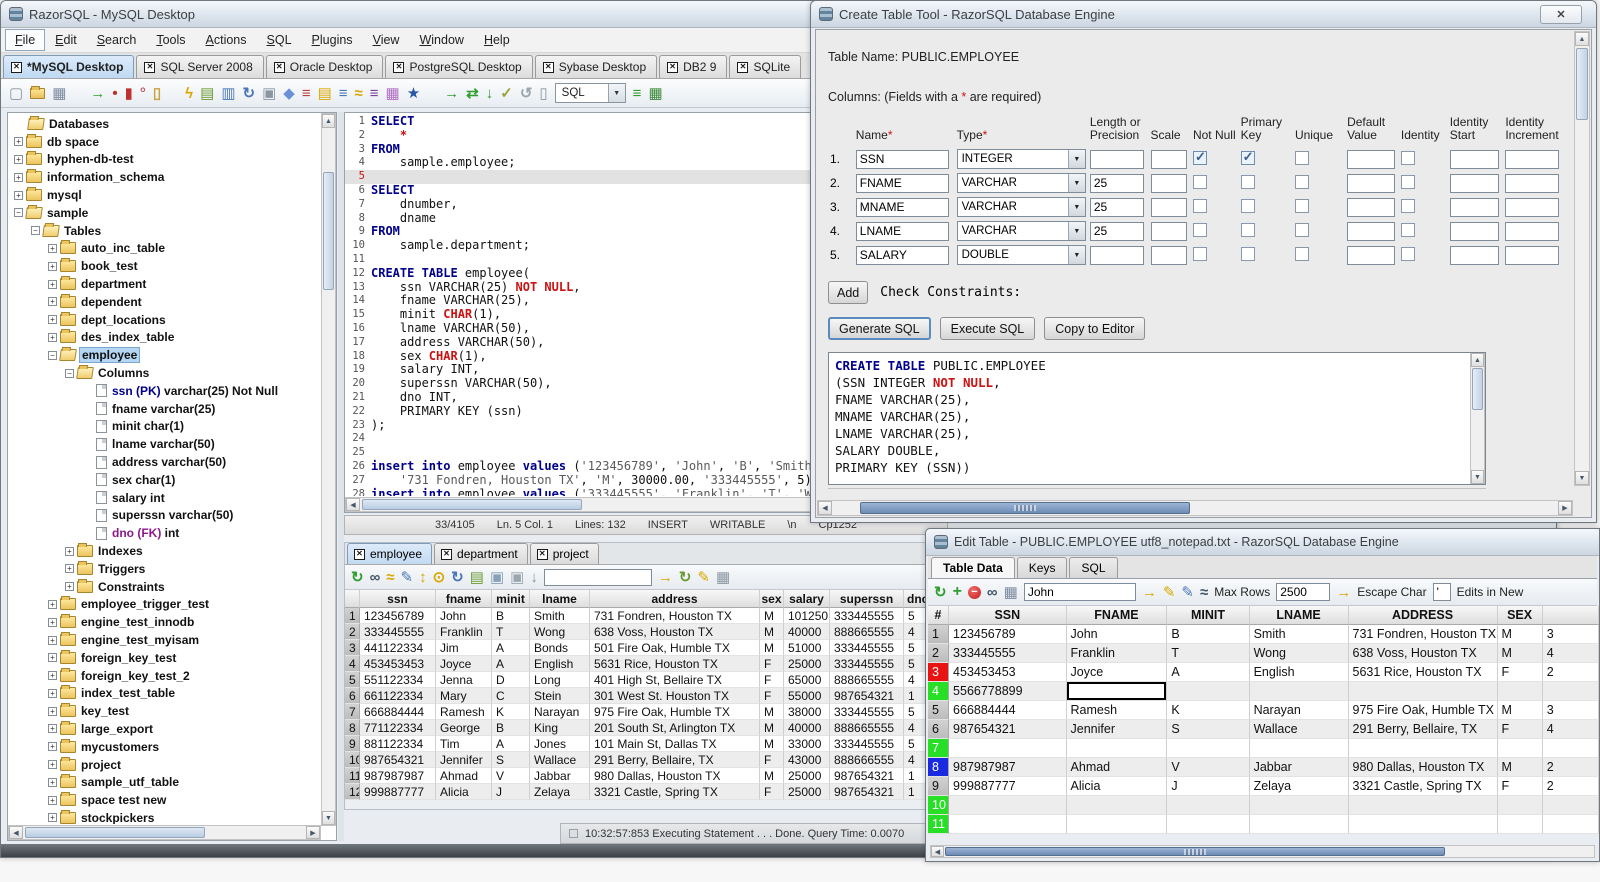  Describe the element at coordinates (511, 776) in the screenshot. I see `results-cell: V` at that location.